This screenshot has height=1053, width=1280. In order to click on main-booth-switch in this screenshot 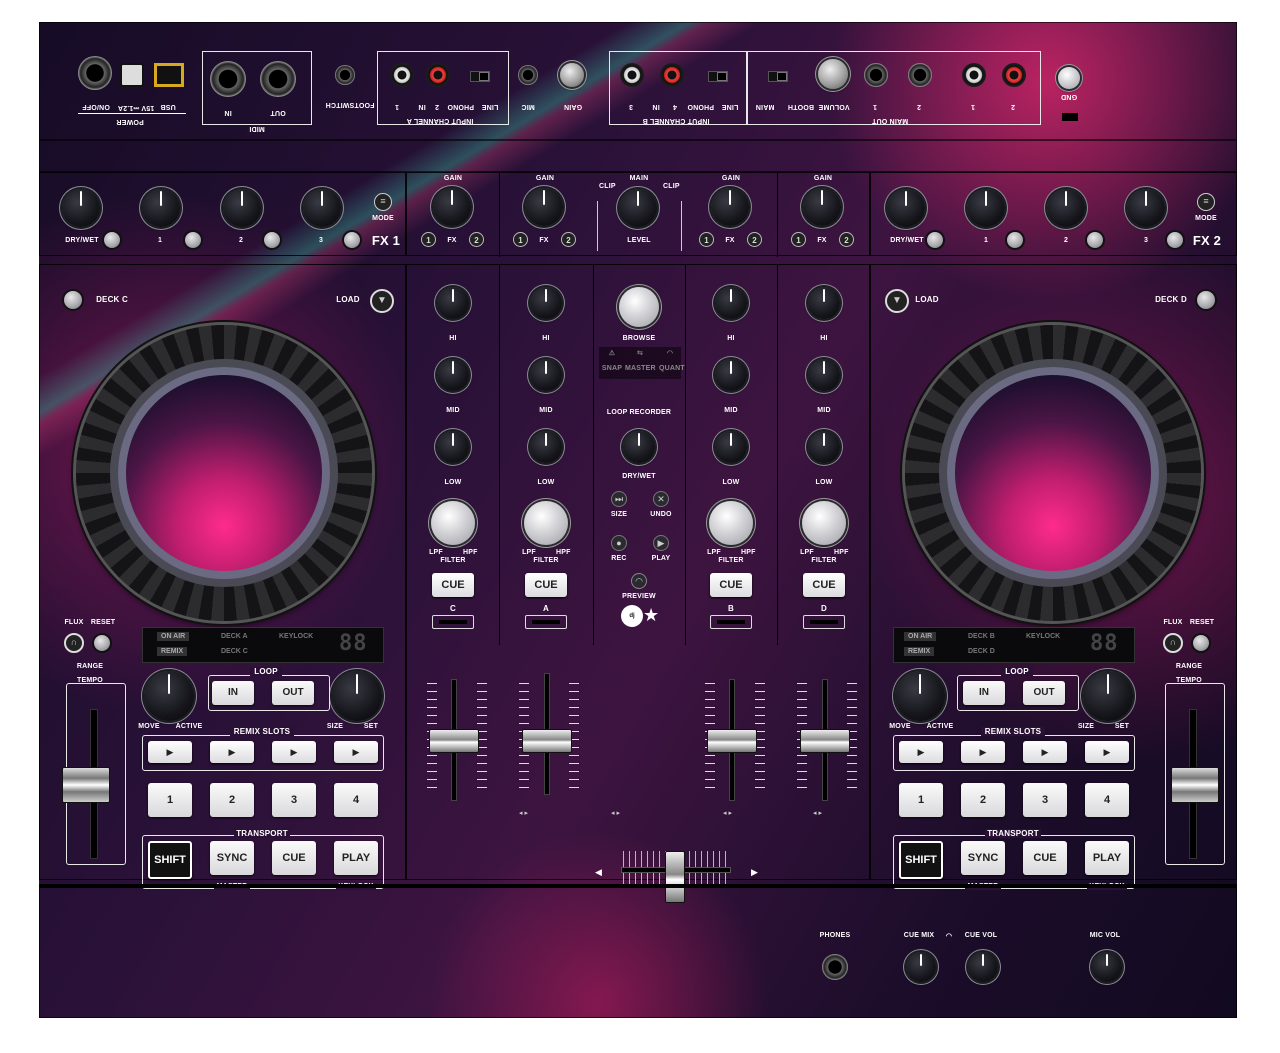, I will do `click(778, 76)`.